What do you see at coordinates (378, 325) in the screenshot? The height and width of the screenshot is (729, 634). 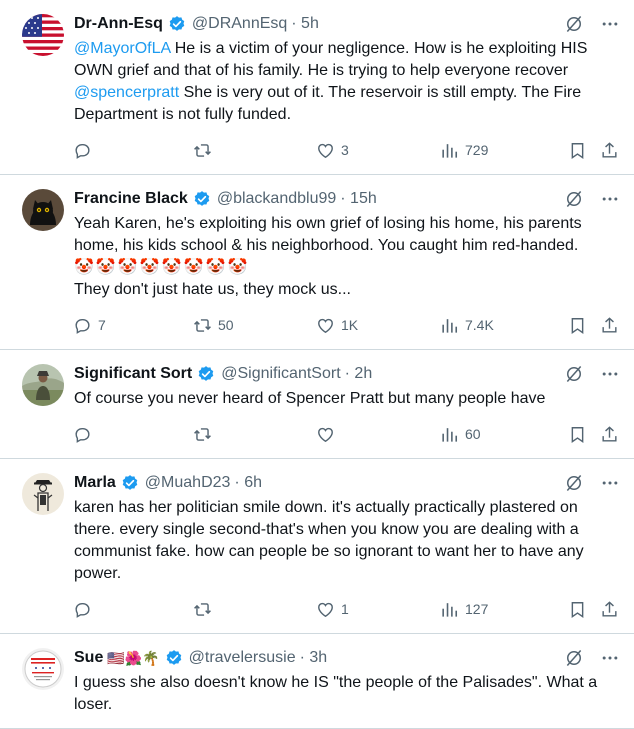 I see `like-button: 1K` at bounding box center [378, 325].